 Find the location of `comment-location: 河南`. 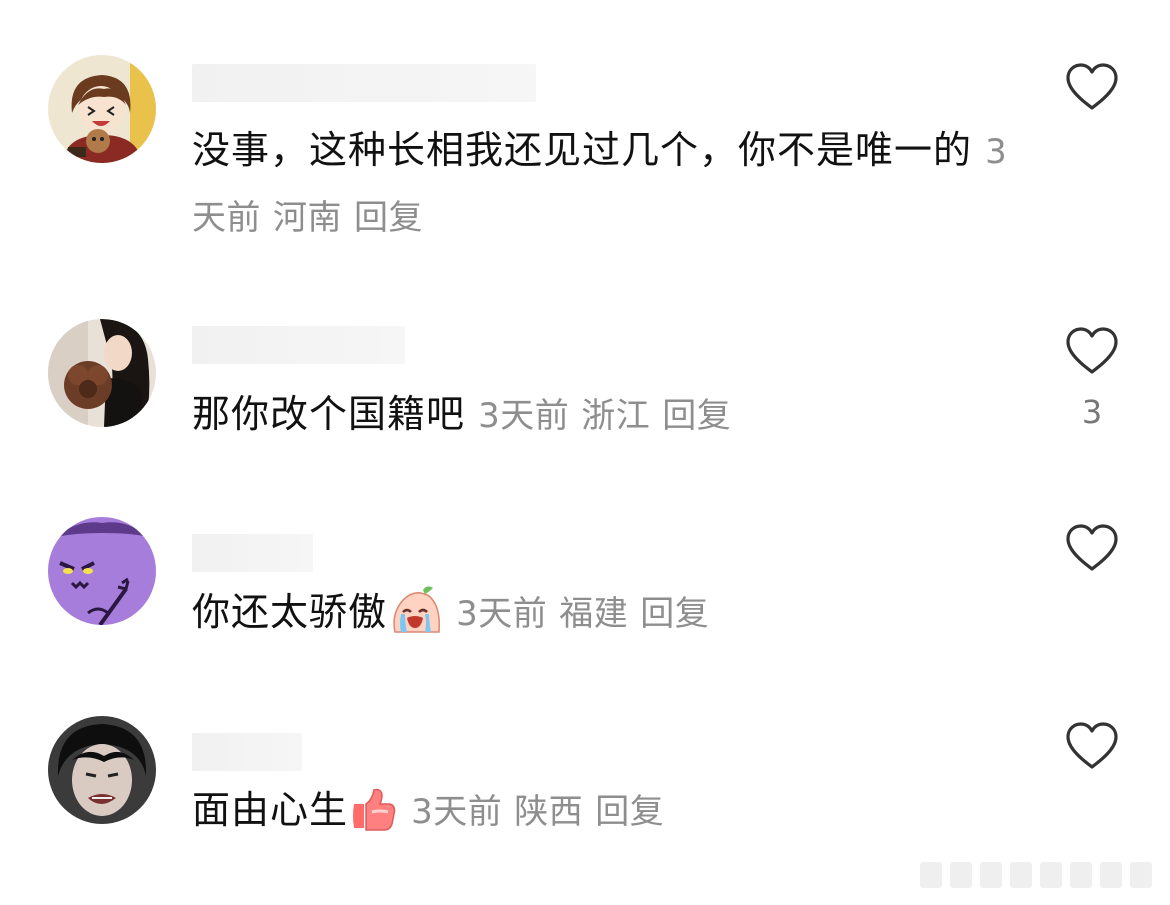

comment-location: 河南 is located at coordinates (307, 218).